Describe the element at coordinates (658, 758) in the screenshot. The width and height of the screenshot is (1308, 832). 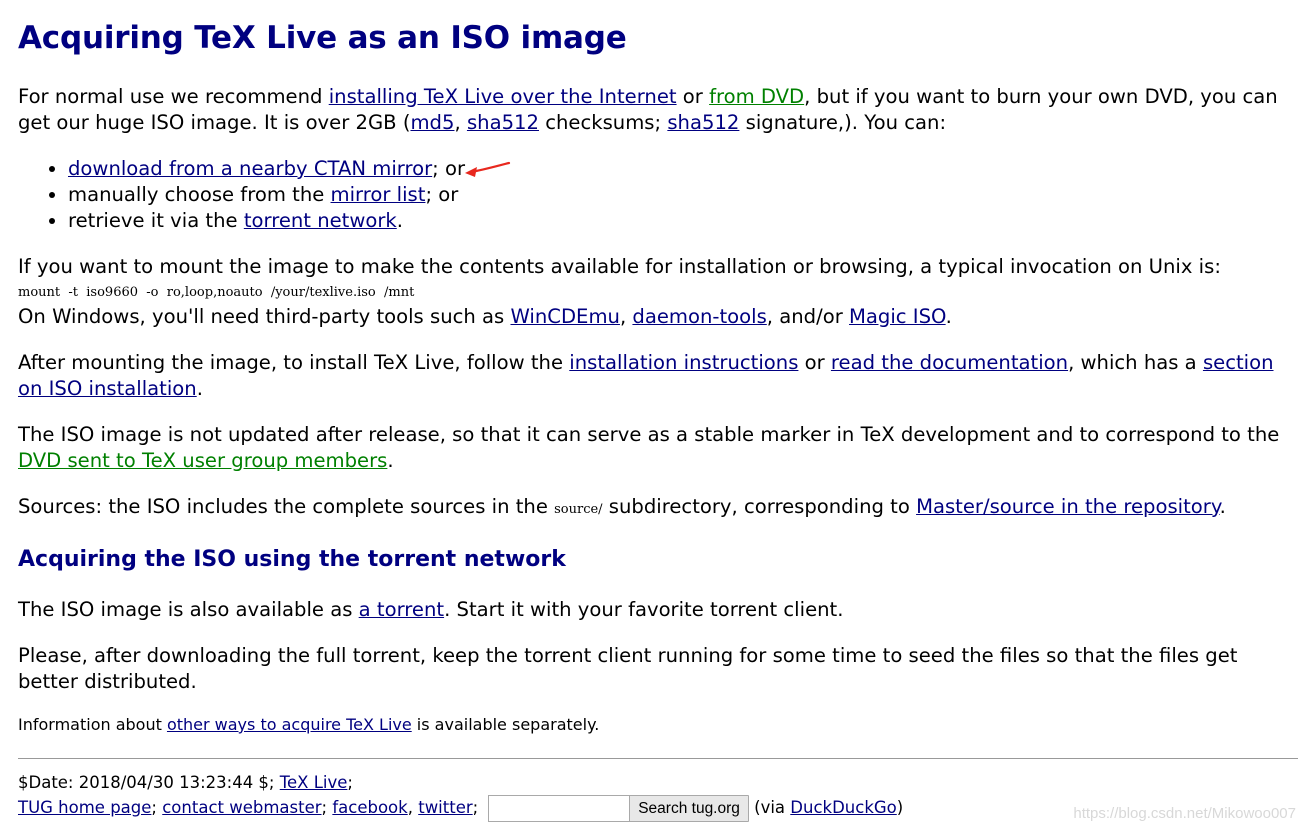
I see `footer-divider` at that location.